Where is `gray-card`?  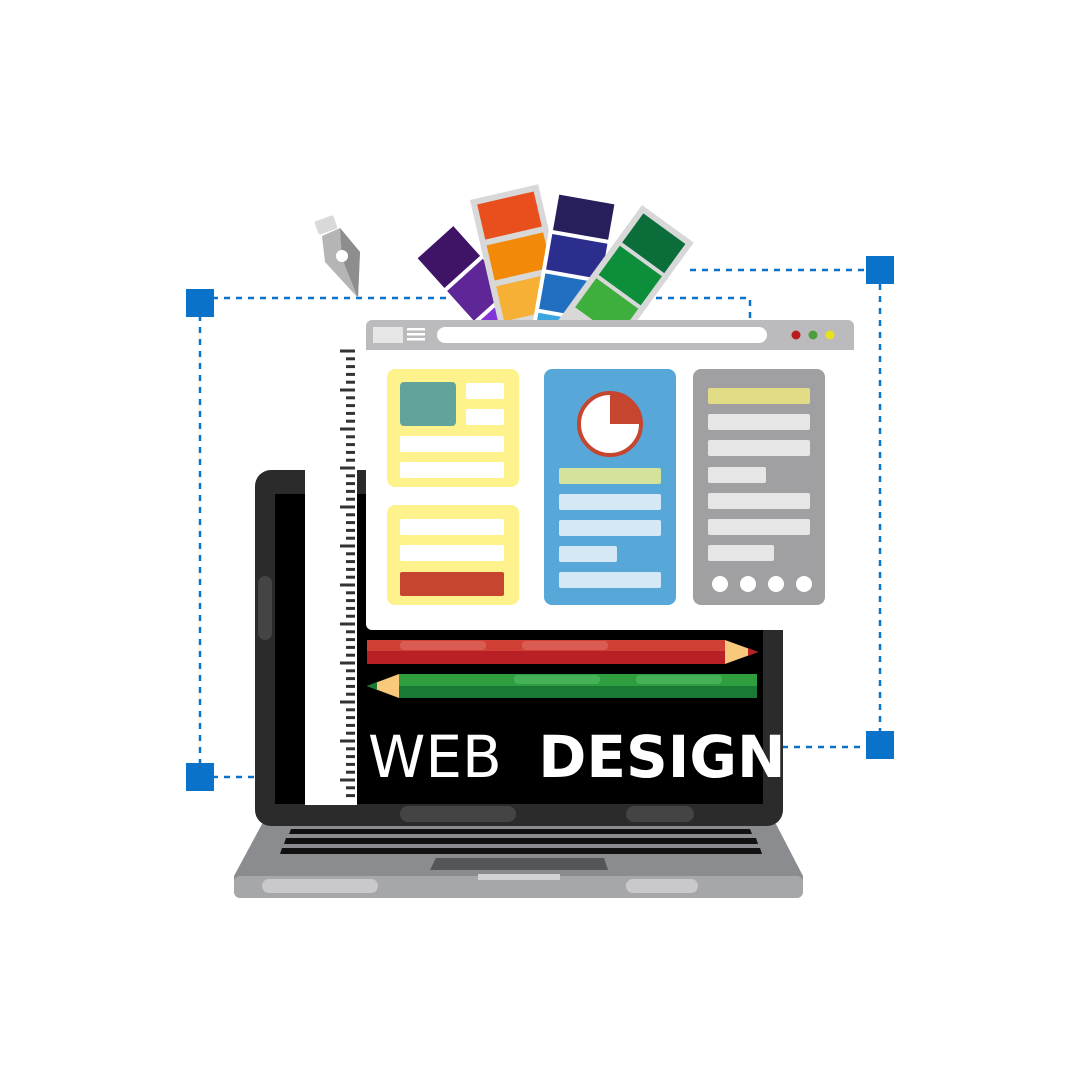
gray-card is located at coordinates (759, 487).